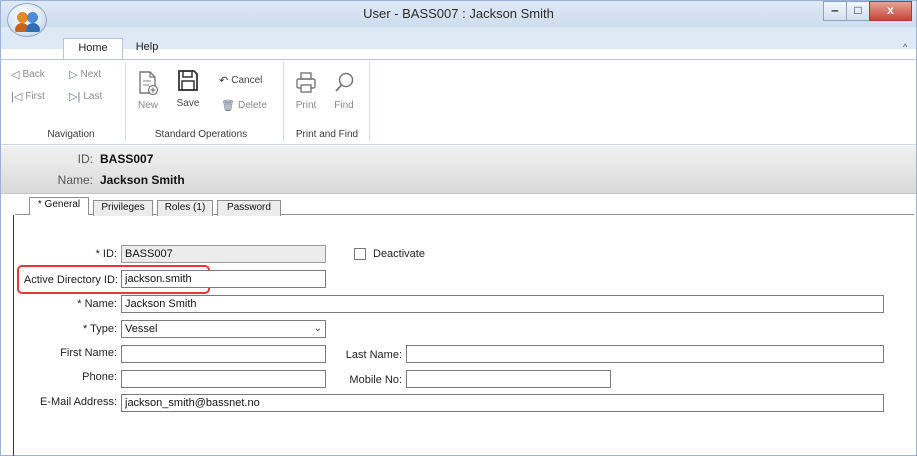 This screenshot has height=456, width=917. Describe the element at coordinates (360, 254) in the screenshot. I see `deactivate-checkbox` at that location.